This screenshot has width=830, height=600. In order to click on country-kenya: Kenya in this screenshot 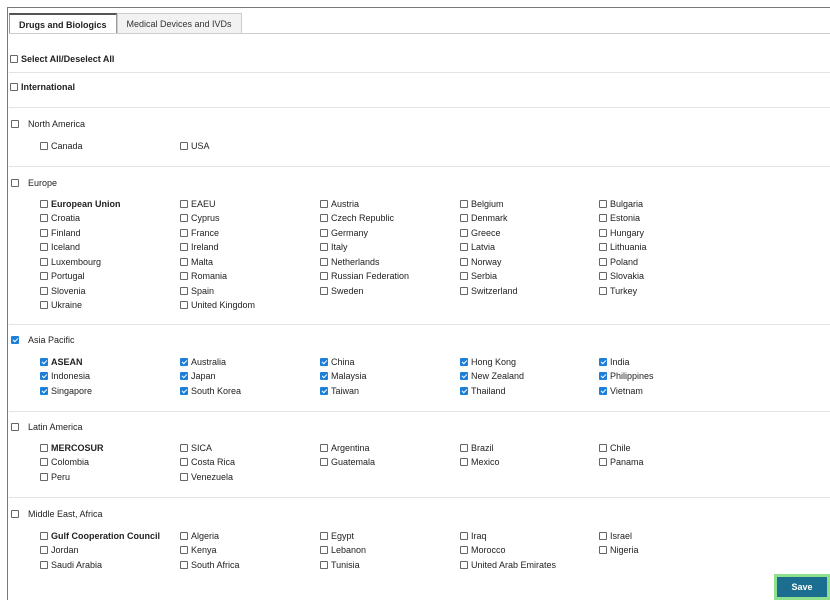, I will do `click(198, 550)`.